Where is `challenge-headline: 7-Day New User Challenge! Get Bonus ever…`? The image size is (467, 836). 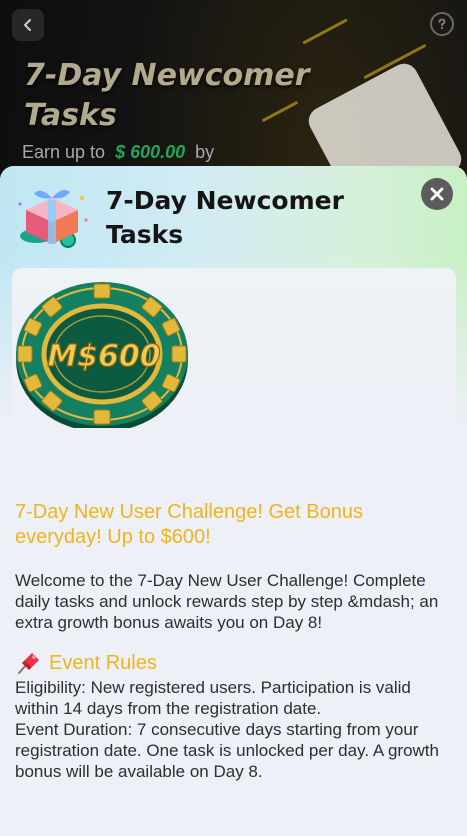 challenge-headline: 7-Day New User Challenge! Get Bonus ever… is located at coordinates (189, 524).